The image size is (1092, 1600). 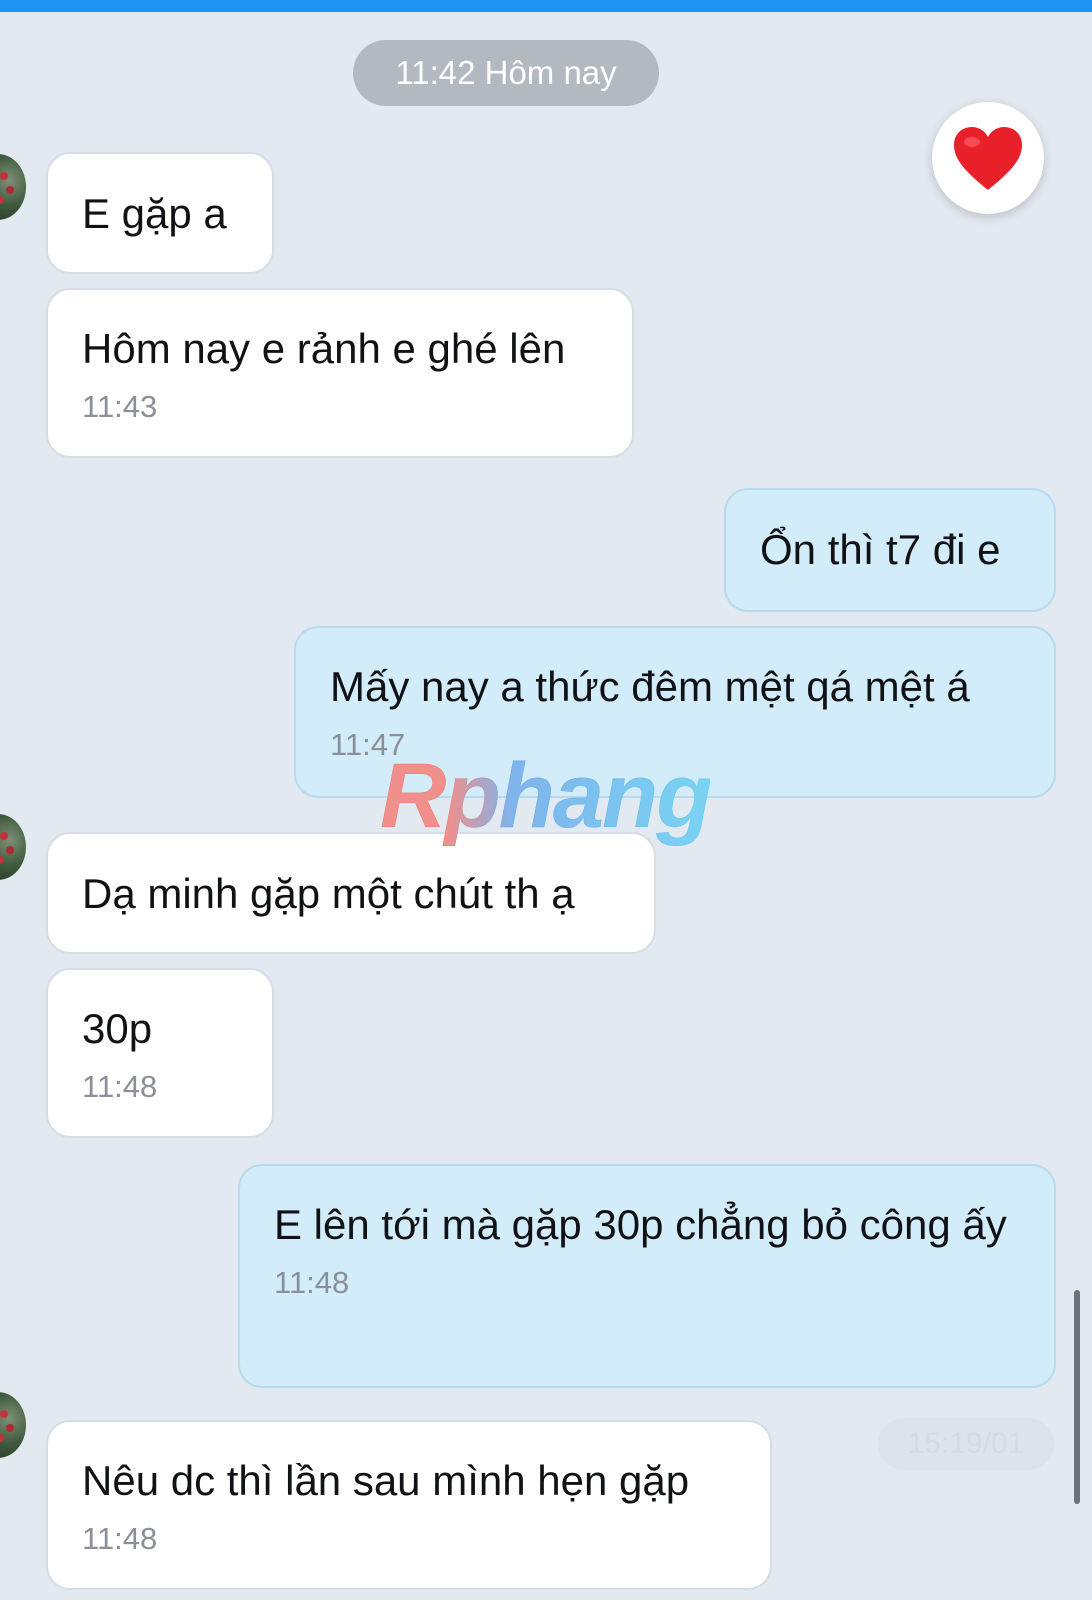 What do you see at coordinates (409, 1505) in the screenshot?
I see `message-bubble-received: Nêu dc thì lần sau mình hẹn gặp 11:48` at bounding box center [409, 1505].